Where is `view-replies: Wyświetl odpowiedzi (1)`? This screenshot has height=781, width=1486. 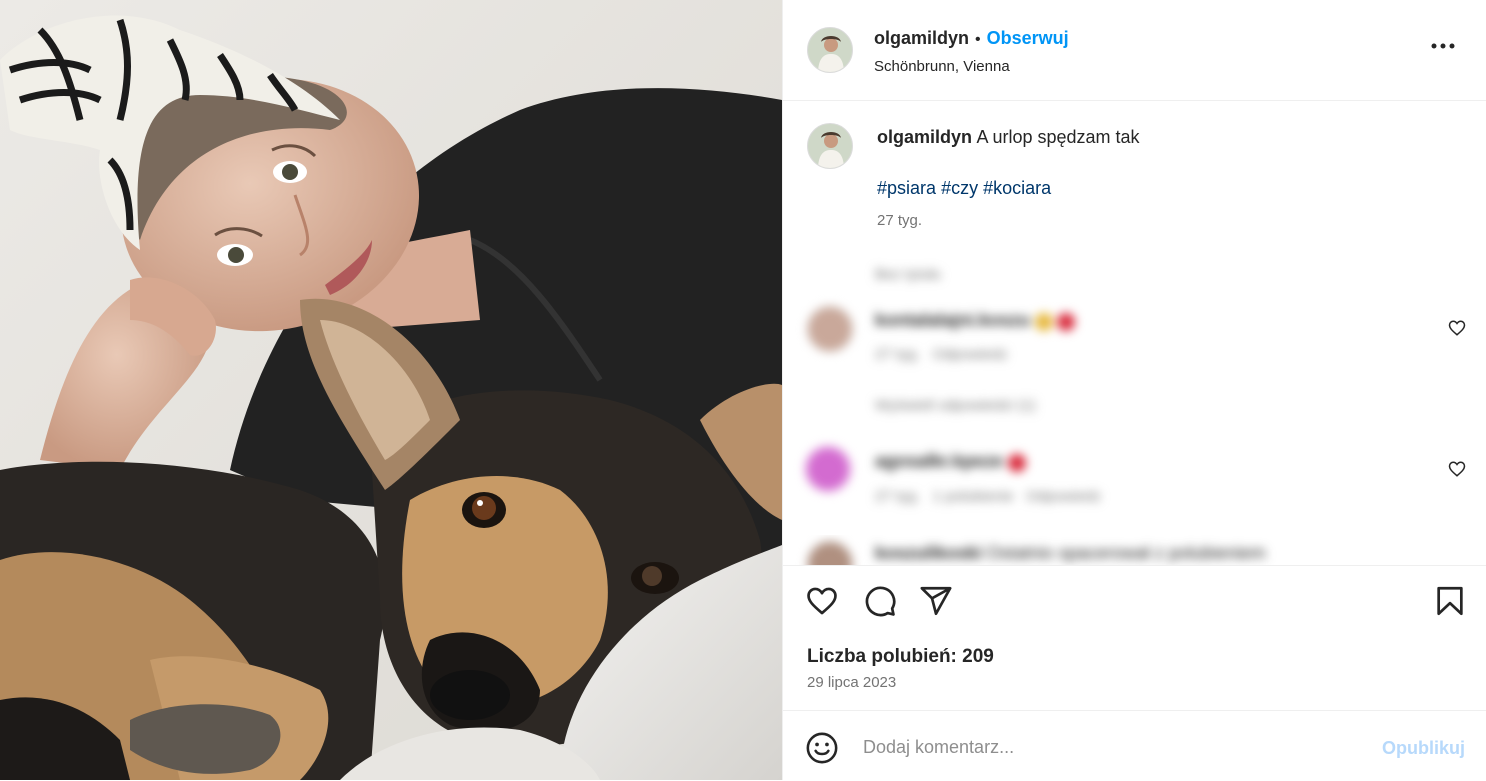
view-replies: Wyświetl odpowiedzi (1) is located at coordinates (955, 405).